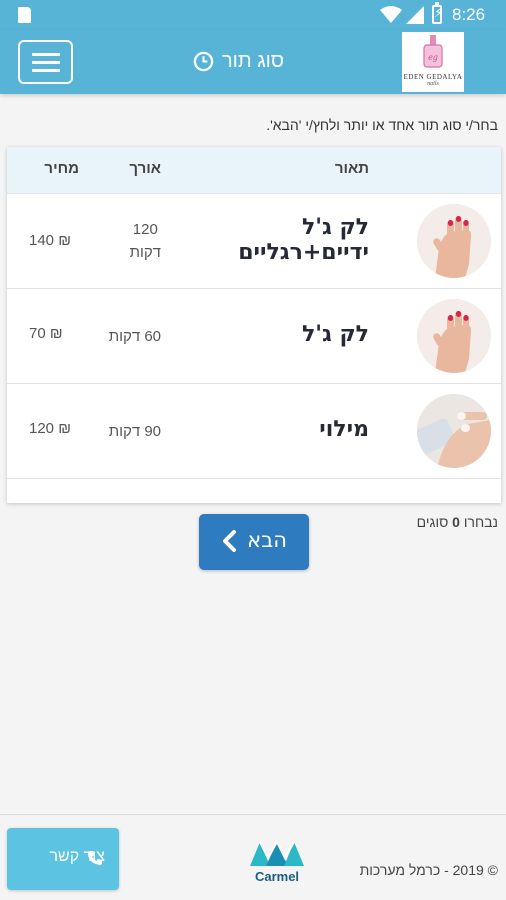 Image resolution: width=506 pixels, height=900 pixels. Describe the element at coordinates (229, 541) in the screenshot. I see `chevron-left-icon` at that location.